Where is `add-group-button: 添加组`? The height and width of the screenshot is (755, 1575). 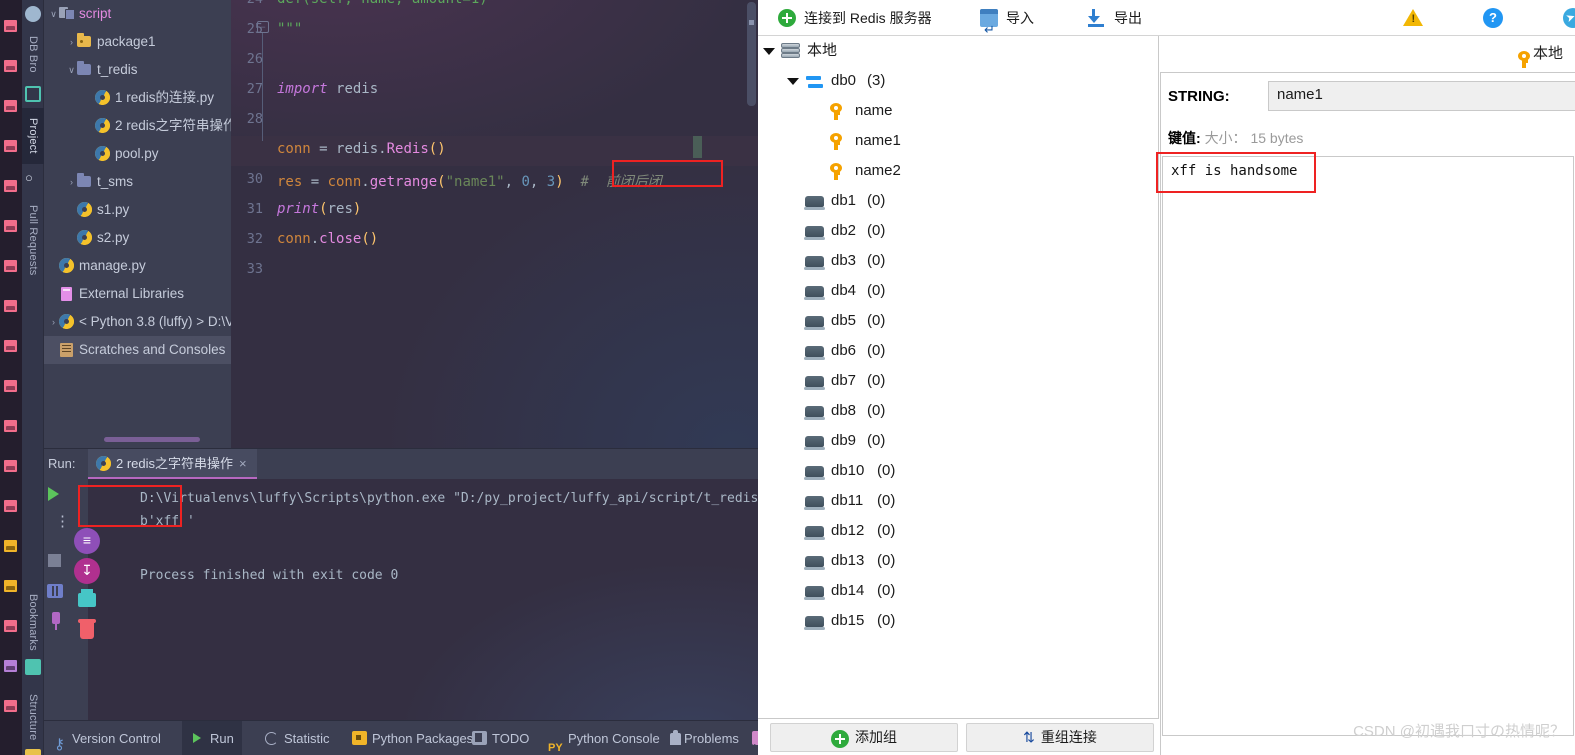
add-group-button: 添加组 is located at coordinates (864, 737).